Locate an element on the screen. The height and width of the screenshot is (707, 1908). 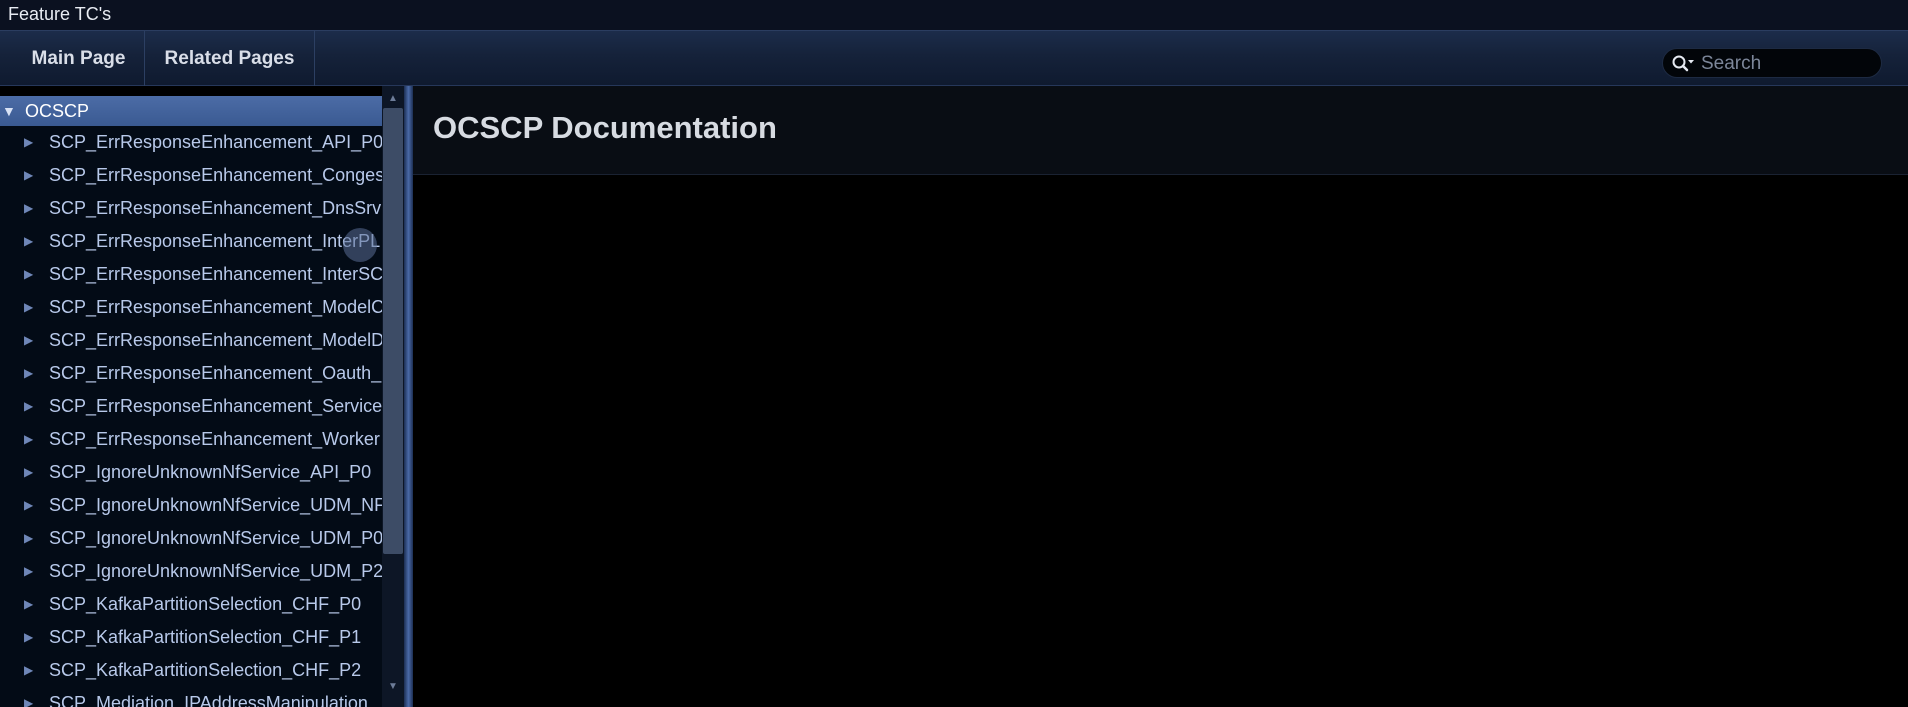
scroll-up-icon: ▲ is located at coordinates (393, 99).